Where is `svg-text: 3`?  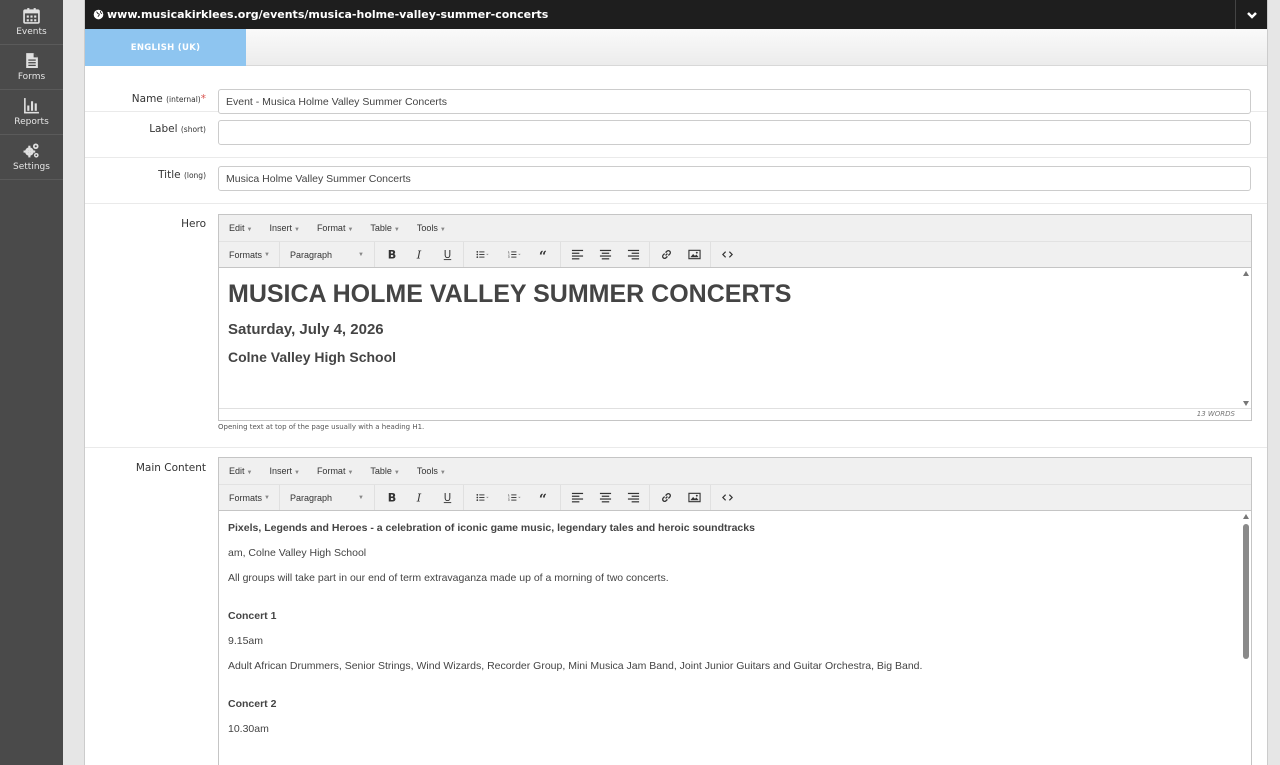 svg-text: 3 is located at coordinates (509, 257).